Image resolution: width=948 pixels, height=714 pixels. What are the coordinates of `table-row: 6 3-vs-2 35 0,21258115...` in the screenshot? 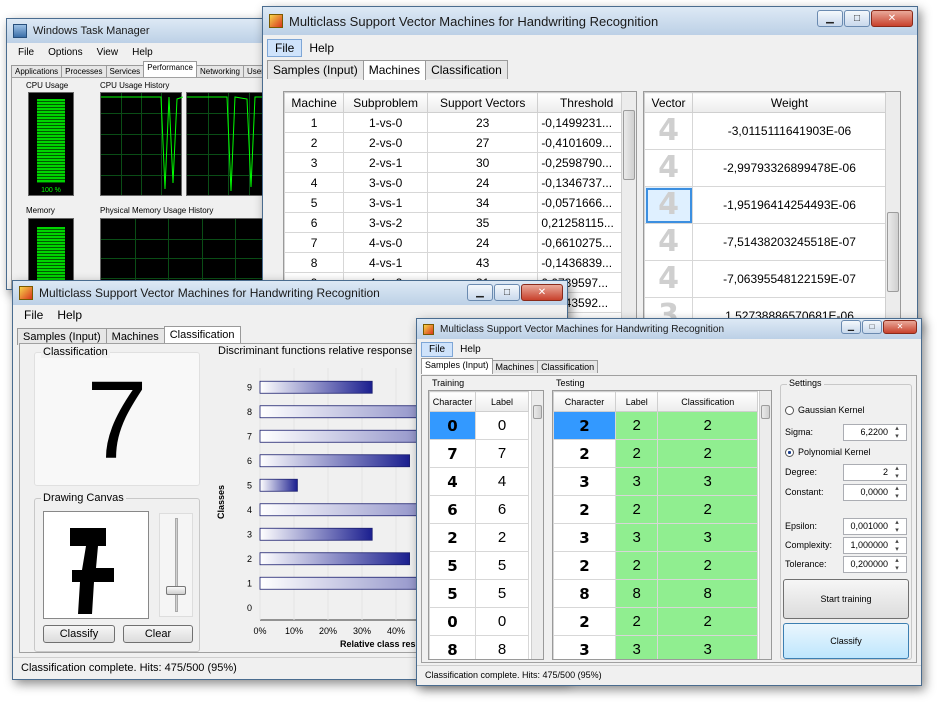 It's located at (460, 222).